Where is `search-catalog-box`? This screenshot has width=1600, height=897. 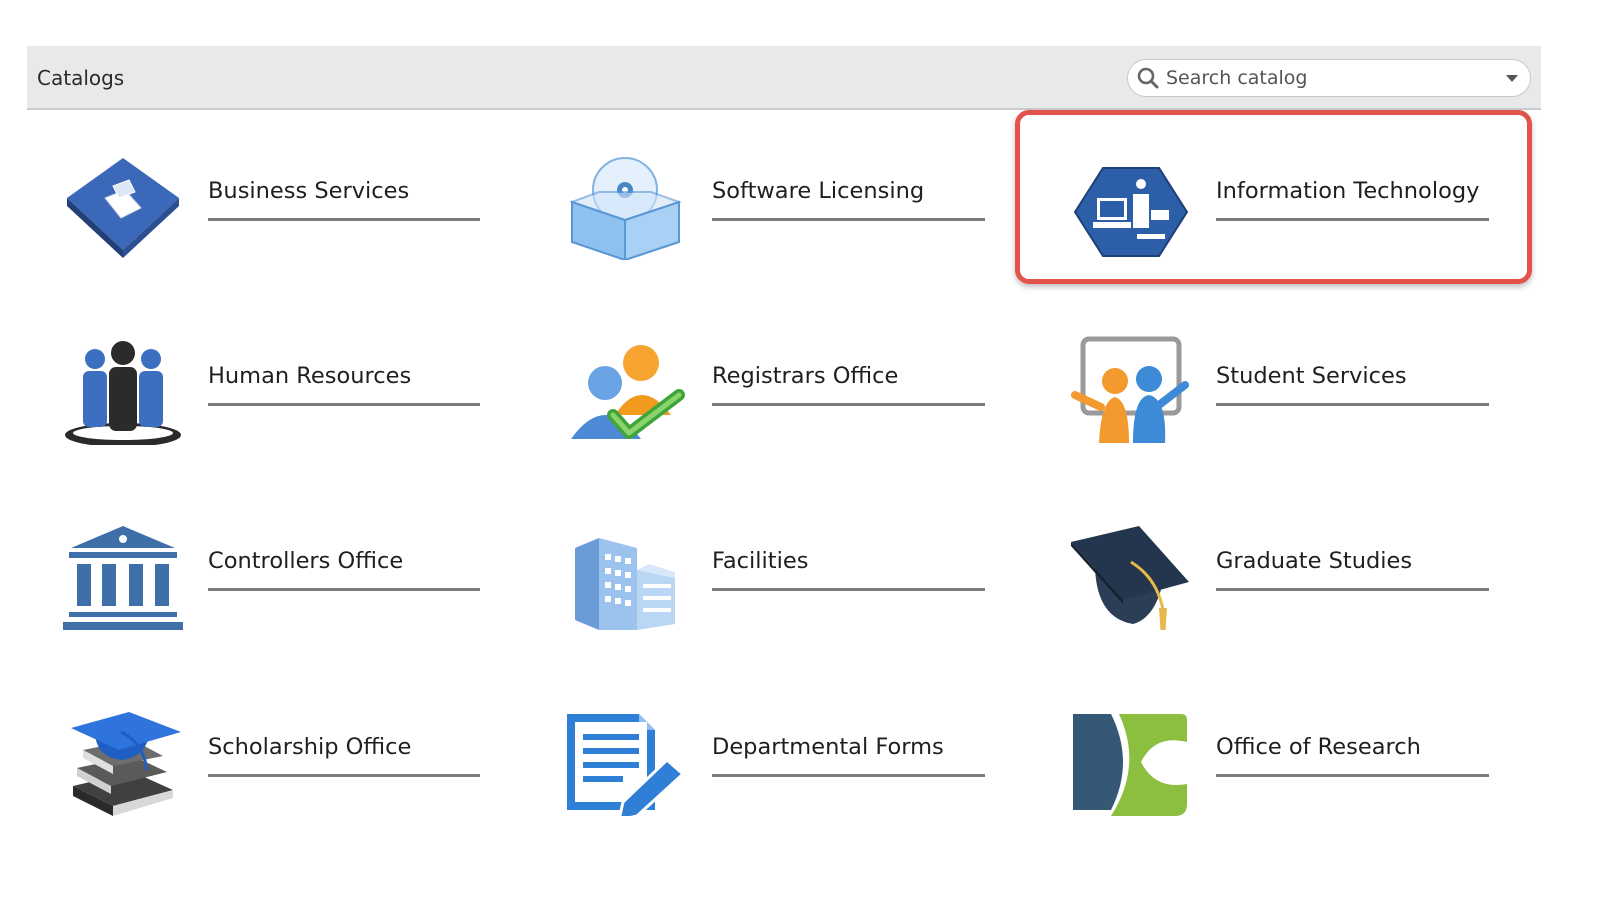 search-catalog-box is located at coordinates (1329, 78).